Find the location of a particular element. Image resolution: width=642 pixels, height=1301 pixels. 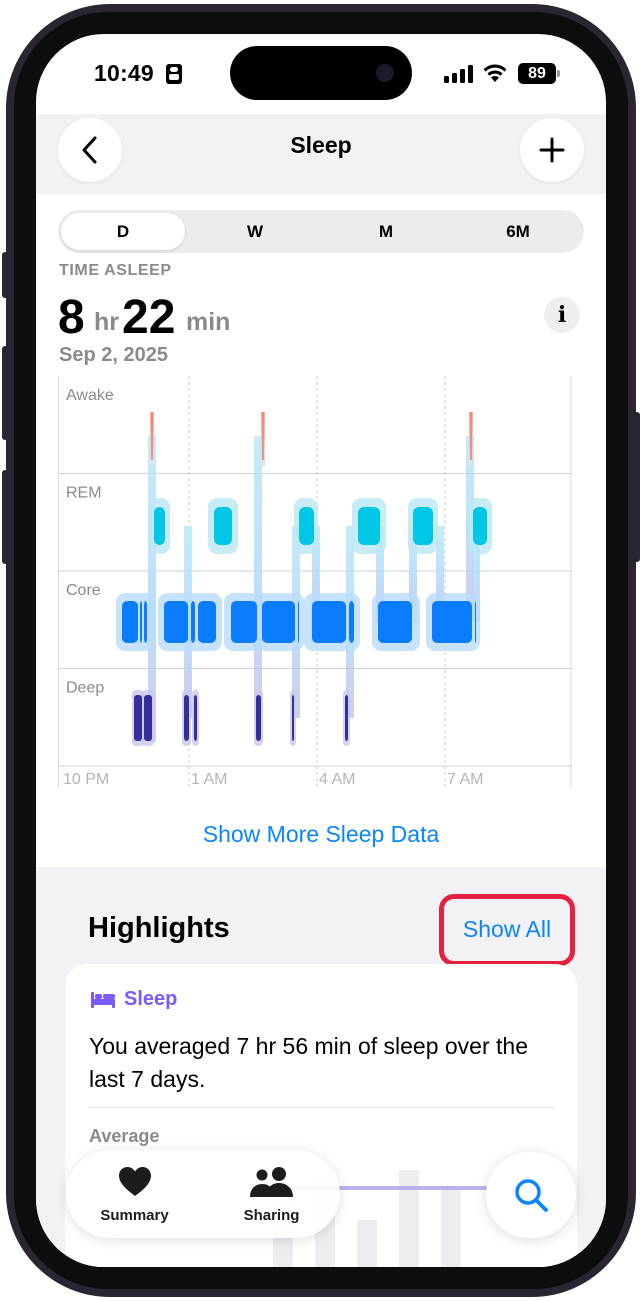

power-button is located at coordinates (637, 487).